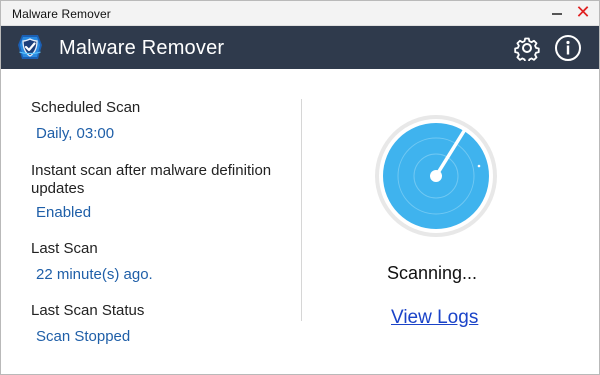 The image size is (600, 375). Describe the element at coordinates (527, 49) in the screenshot. I see `gear-icon` at that location.